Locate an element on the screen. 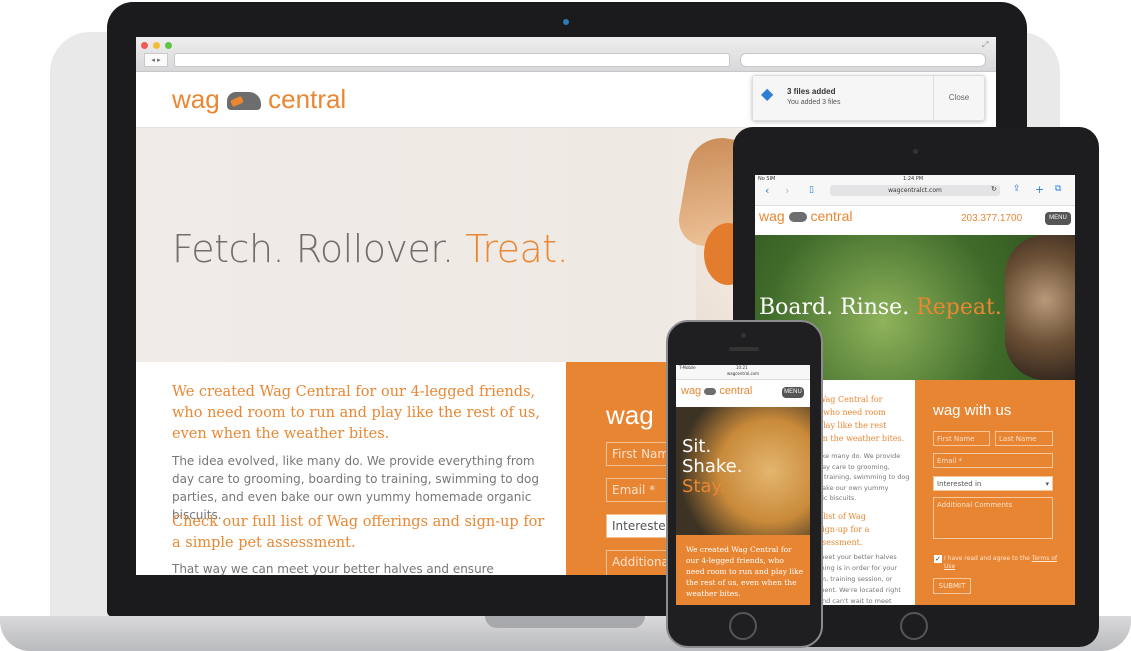  notification-subtitle: You added 3 files is located at coordinates (814, 102).